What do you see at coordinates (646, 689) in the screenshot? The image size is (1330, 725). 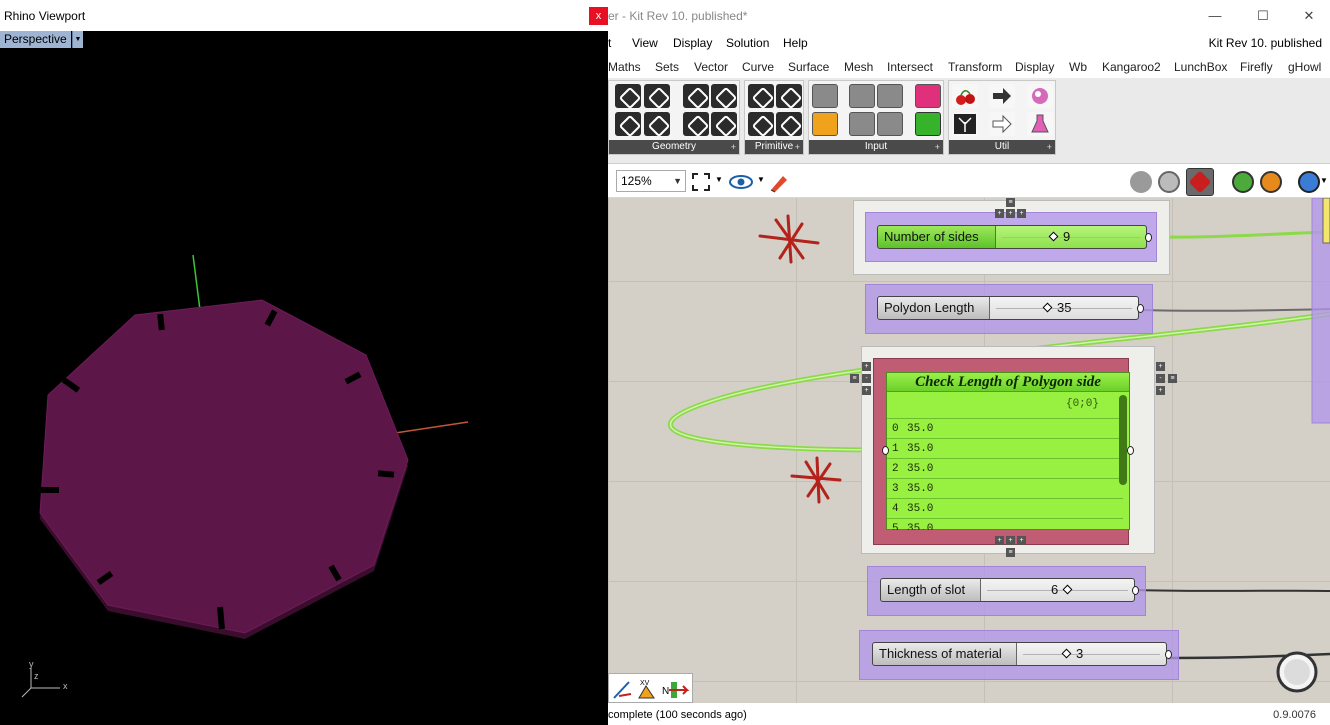 I see `xv-icon: XV` at bounding box center [646, 689].